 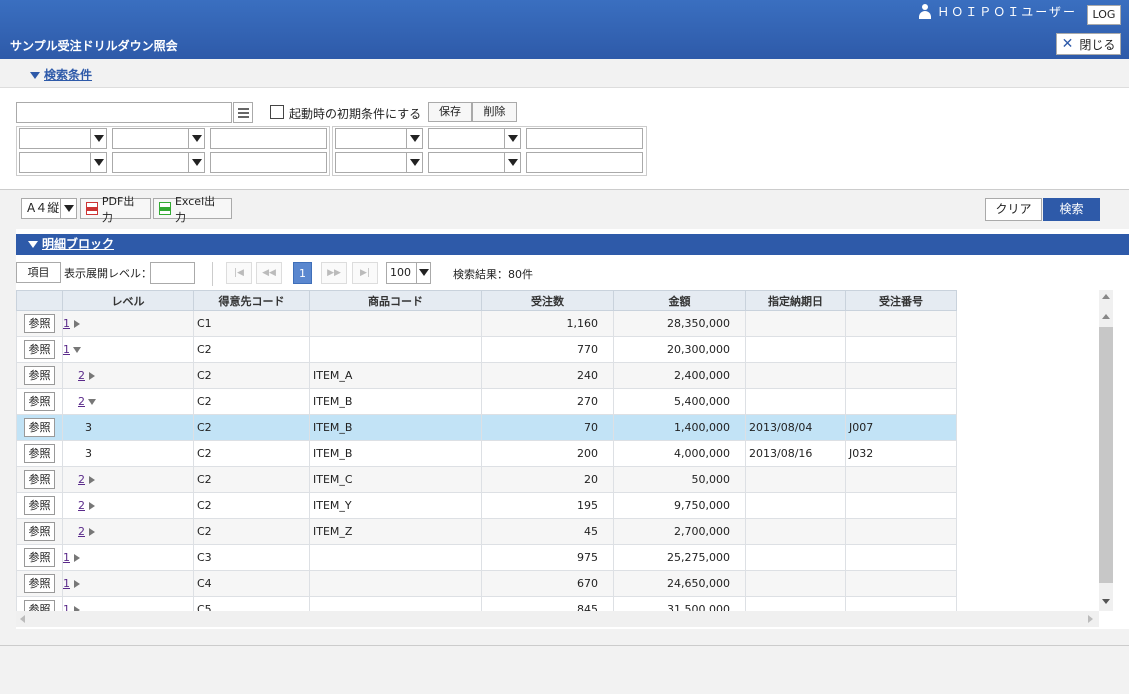 What do you see at coordinates (547, 300) in the screenshot?
I see `column-header: 受注数` at bounding box center [547, 300].